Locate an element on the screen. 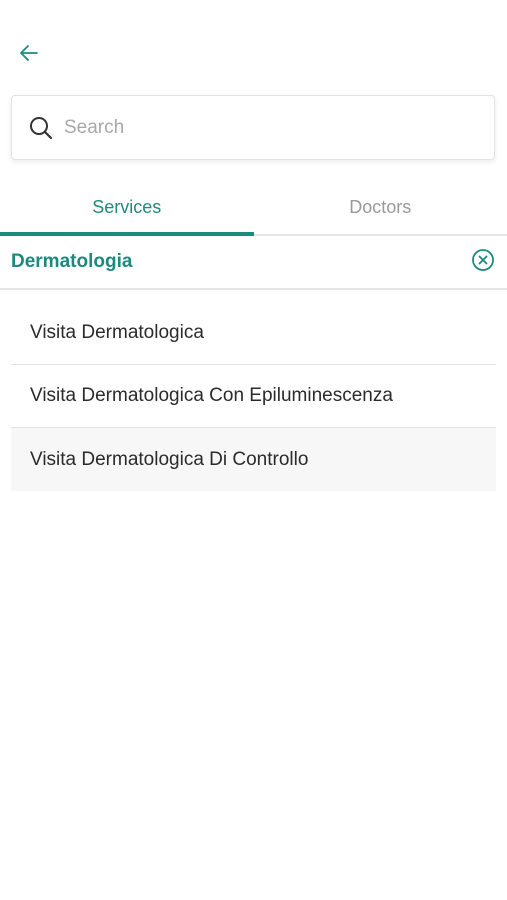 Image resolution: width=507 pixels, height=900 pixels. list-item: Visita Dermatologica is located at coordinates (253, 333).